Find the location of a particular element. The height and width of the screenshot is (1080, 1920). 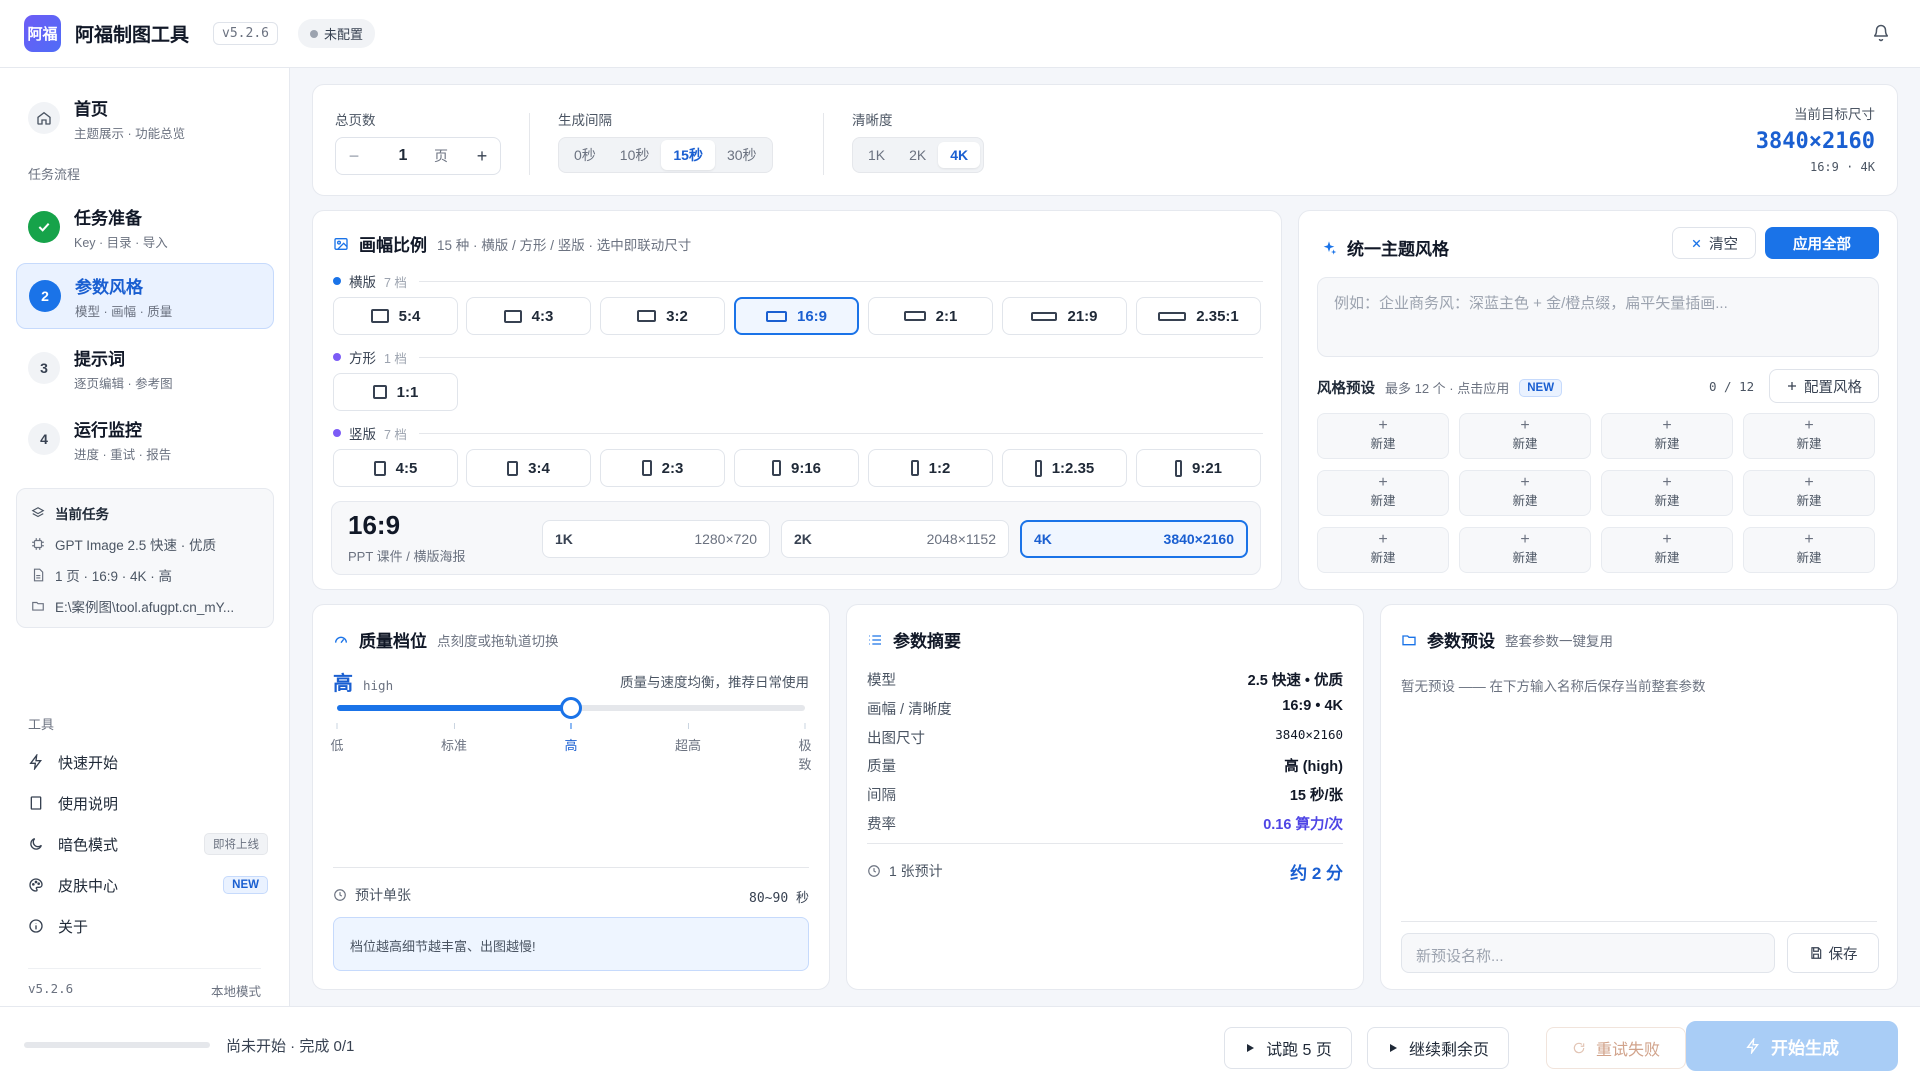

retry-failed-button: 重试失败 is located at coordinates (1616, 1048).